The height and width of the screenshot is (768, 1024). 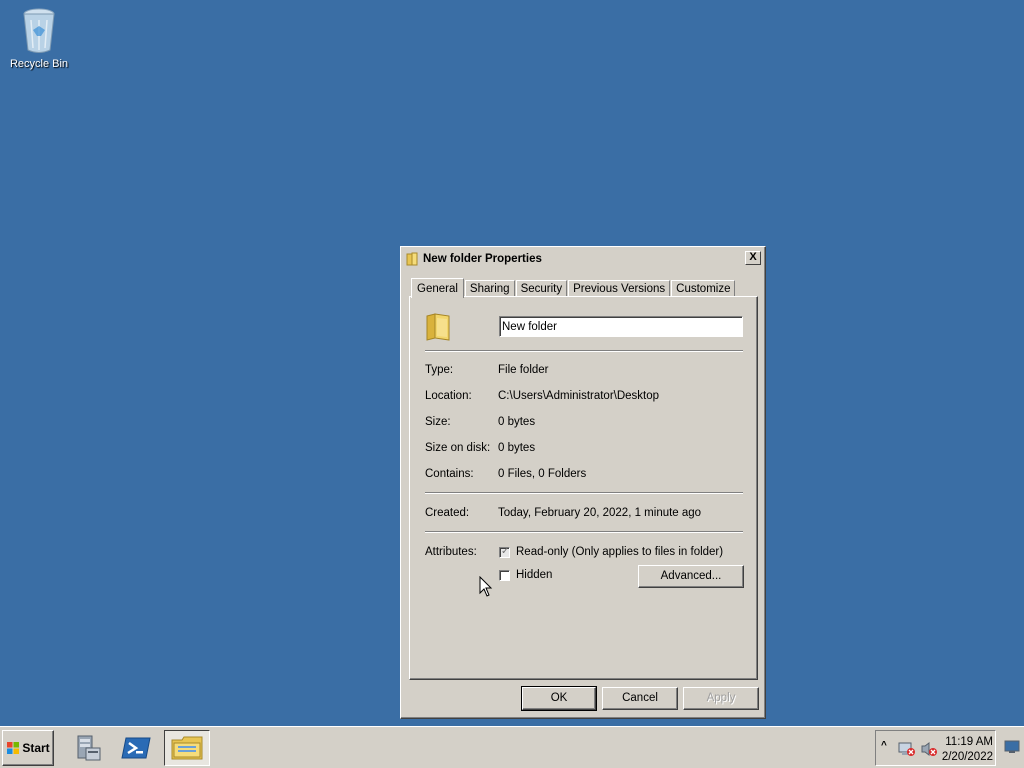 I want to click on tab-security: Security, so click(x=541, y=288).